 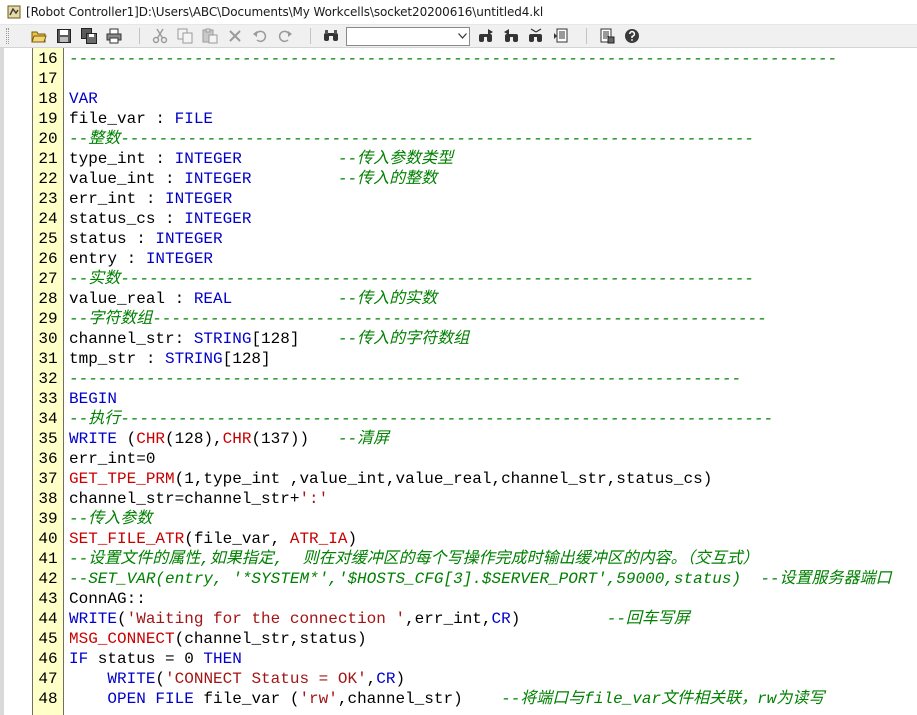 I want to click on code-line: 24 status_cs : INTEGER, so click(x=474, y=219).